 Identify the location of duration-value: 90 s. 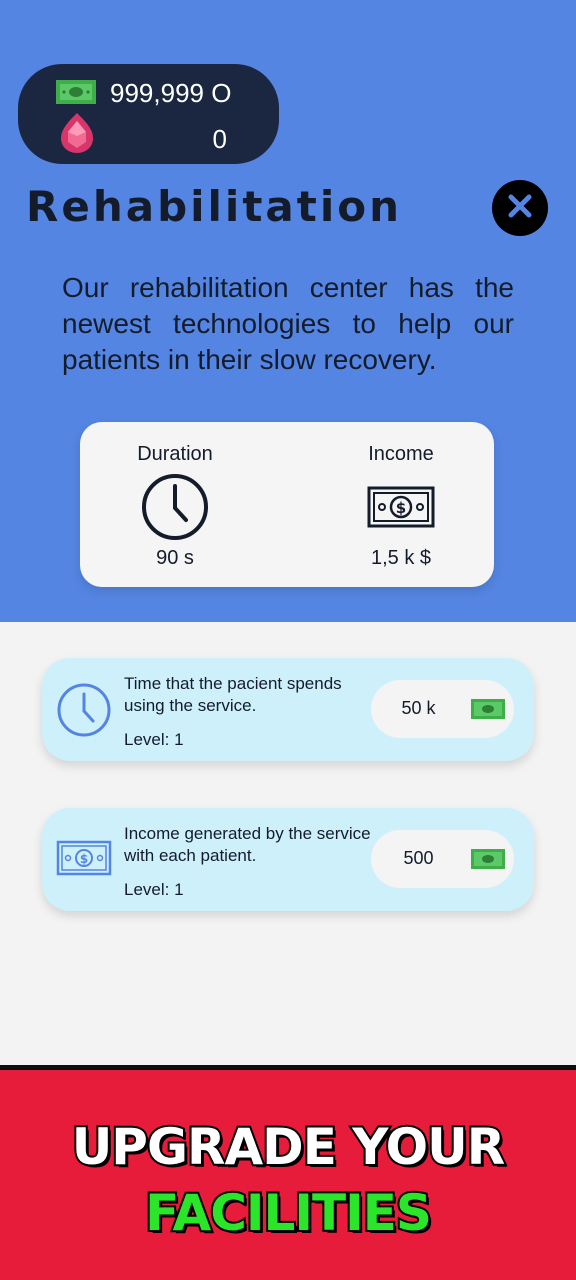
(175, 558).